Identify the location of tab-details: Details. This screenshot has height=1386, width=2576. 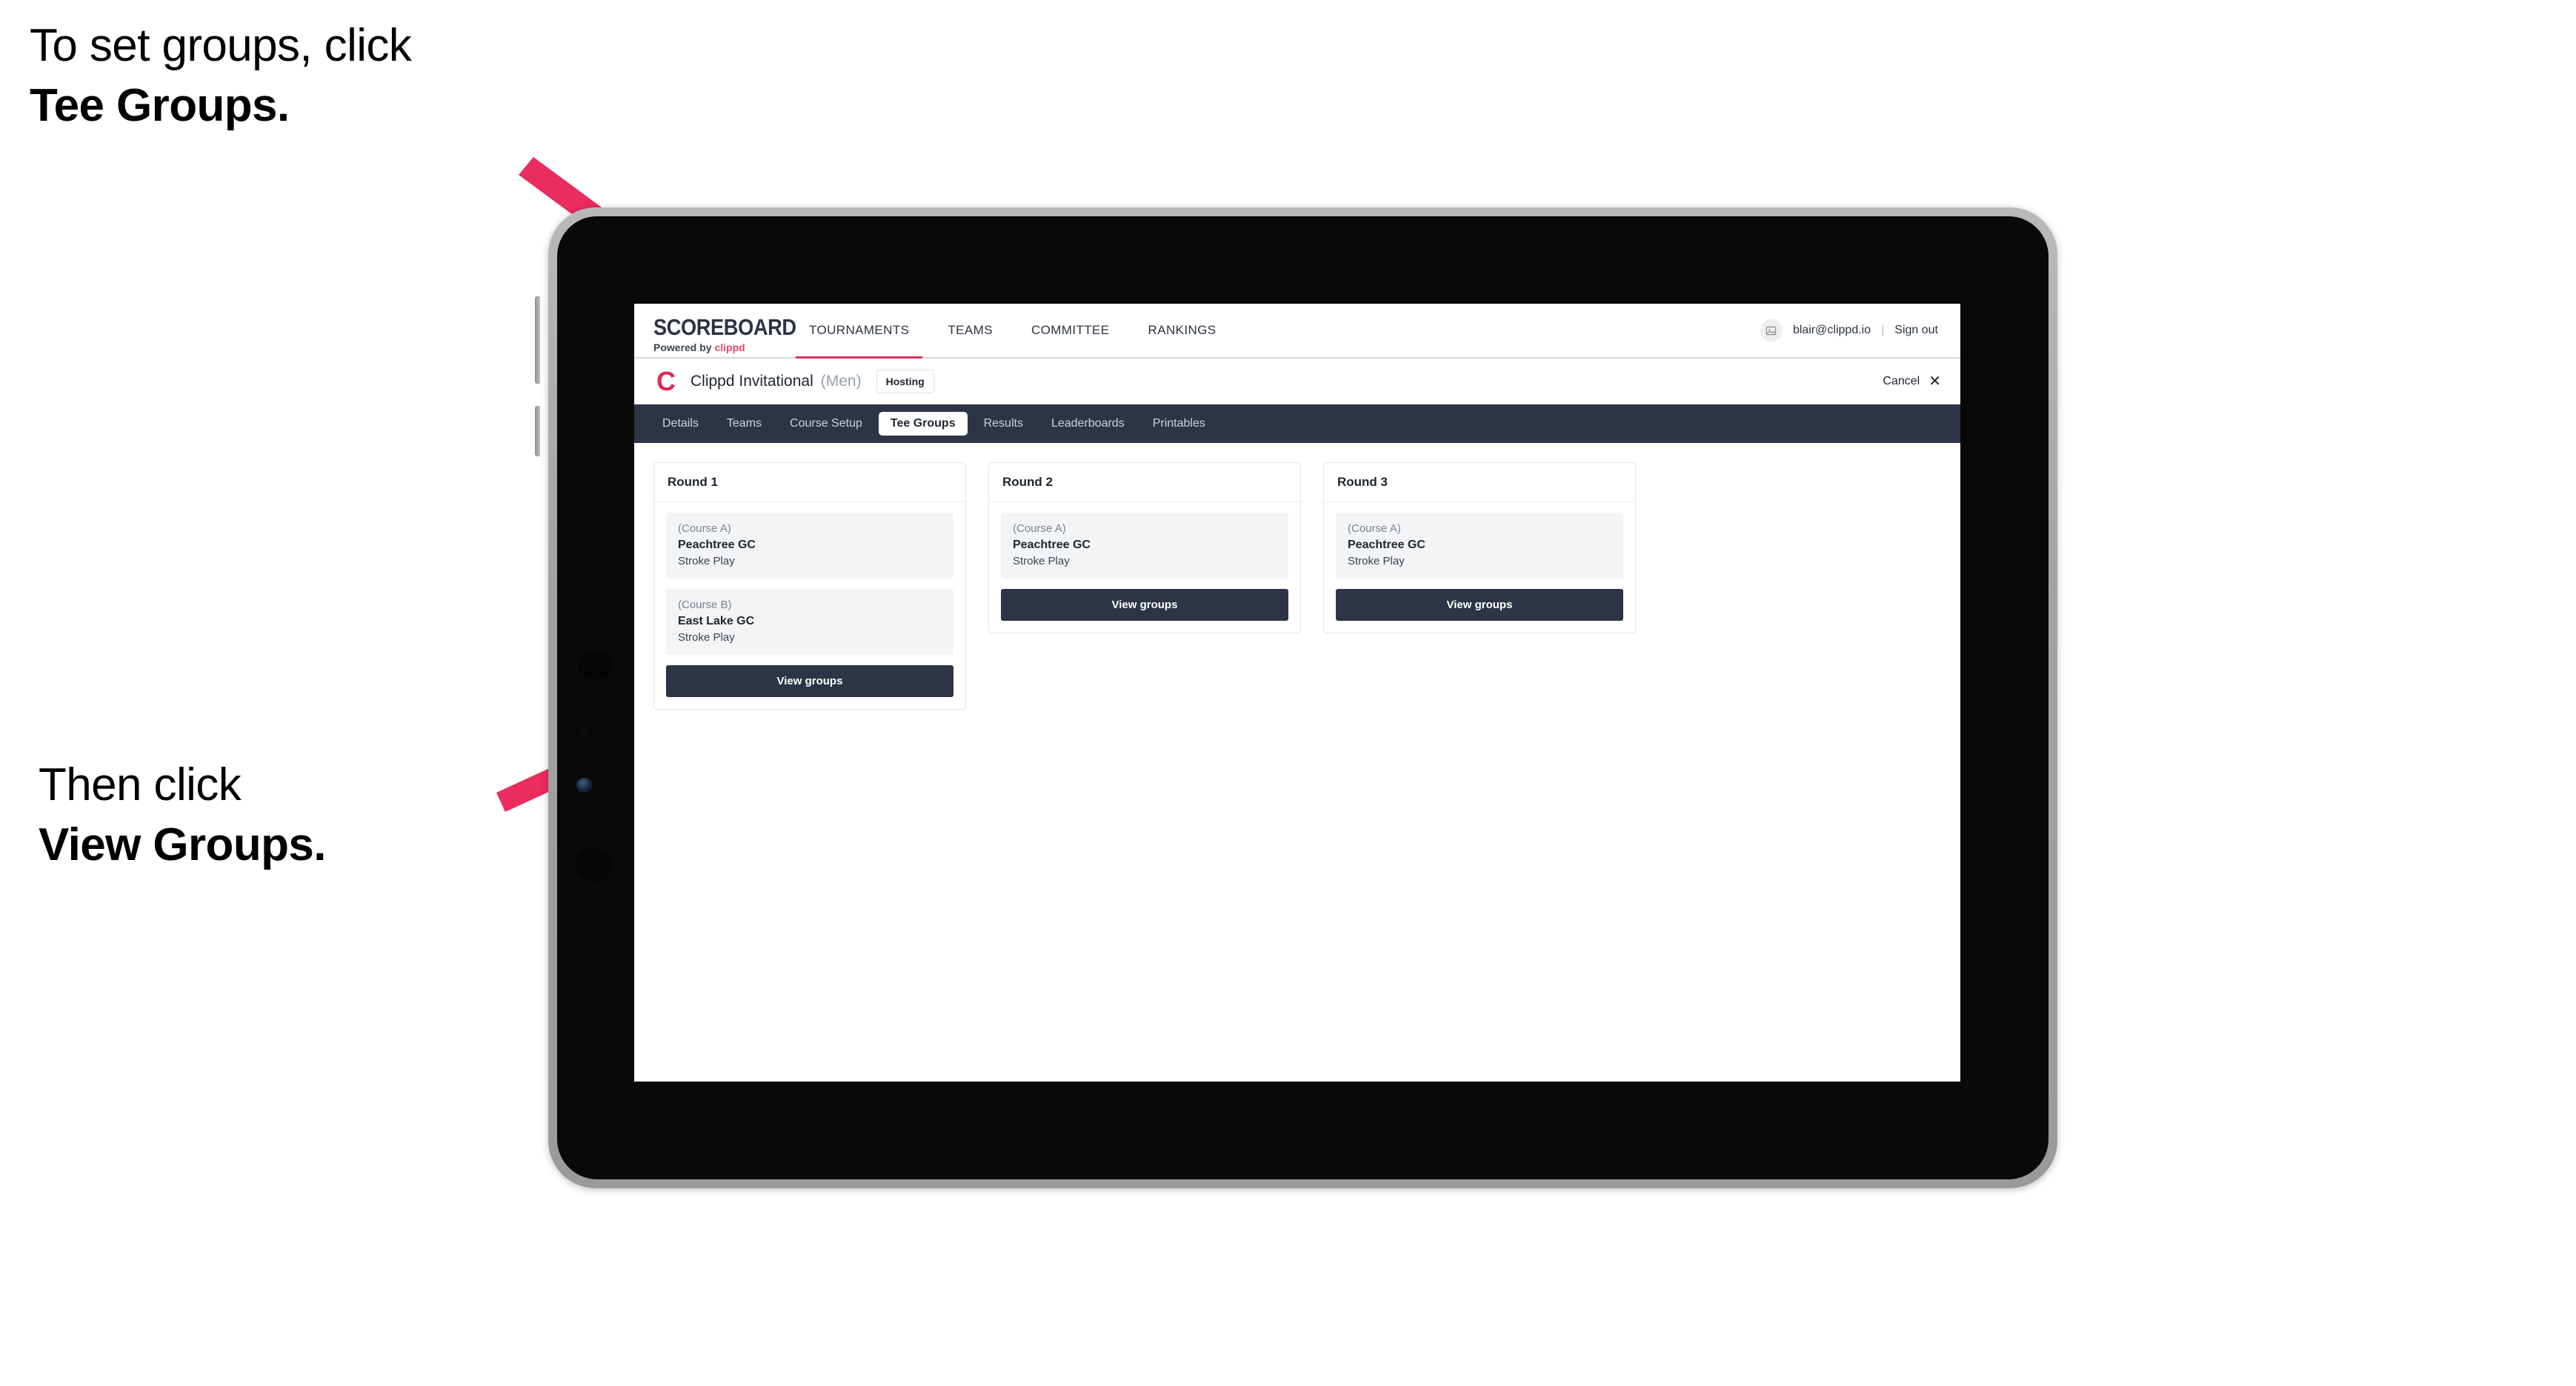
(680, 424).